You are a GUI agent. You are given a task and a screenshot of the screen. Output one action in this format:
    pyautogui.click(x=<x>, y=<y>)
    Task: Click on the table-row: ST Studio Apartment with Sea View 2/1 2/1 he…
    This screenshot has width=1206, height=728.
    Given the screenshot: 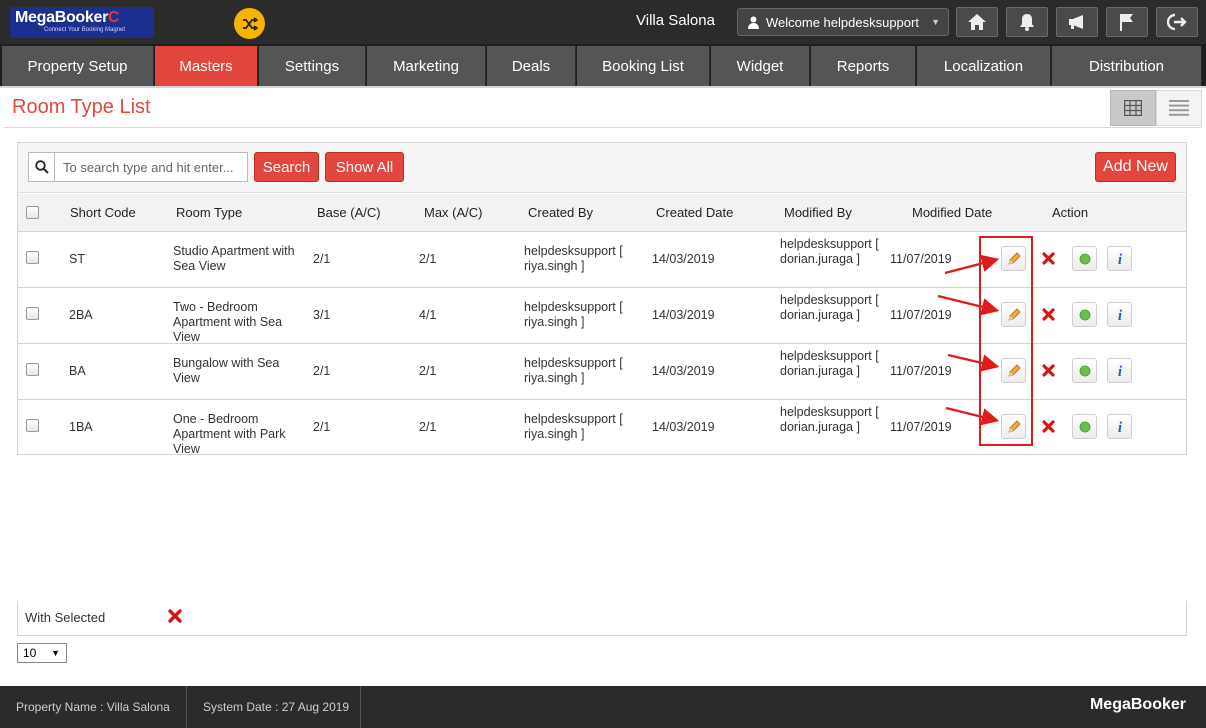 What is the action you would take?
    pyautogui.click(x=602, y=260)
    